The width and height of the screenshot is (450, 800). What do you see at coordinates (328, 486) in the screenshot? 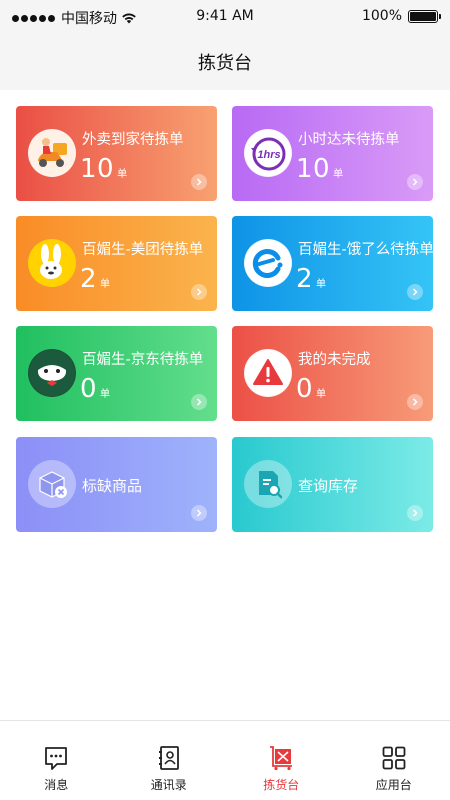
I see `card-title: 查询库存` at bounding box center [328, 486].